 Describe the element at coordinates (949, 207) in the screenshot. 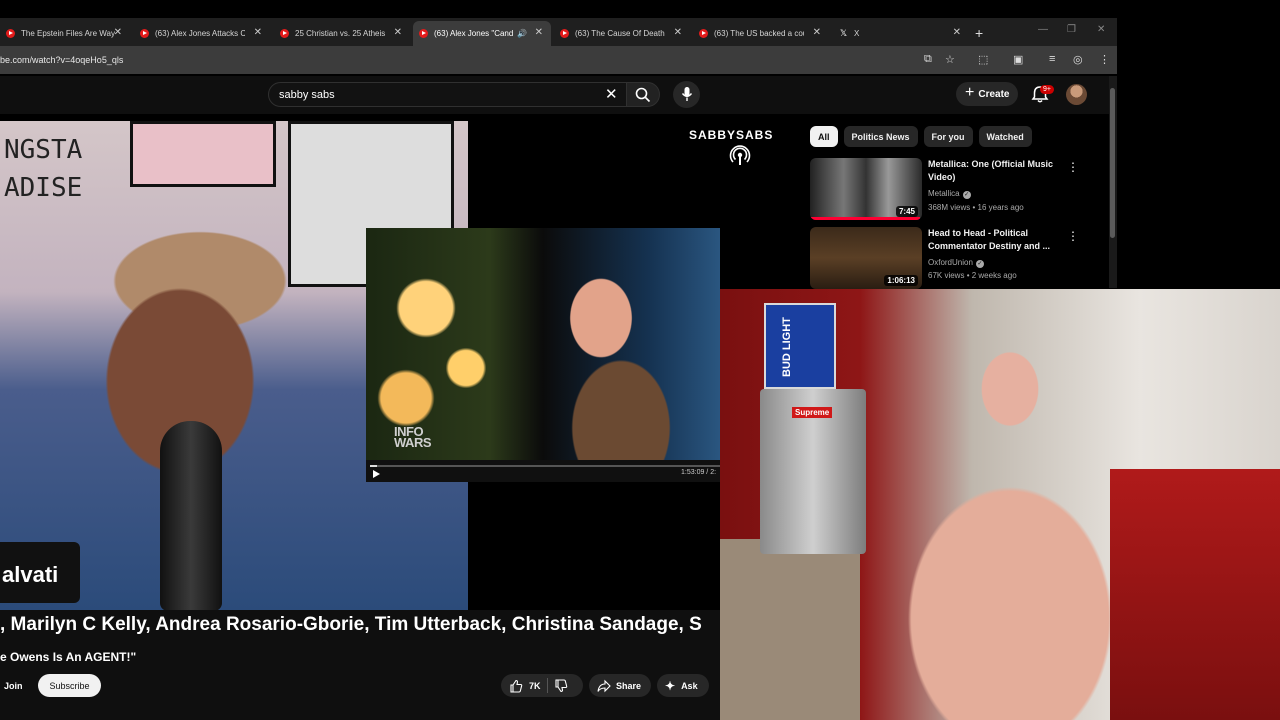

I see `view-count: 368M views` at that location.